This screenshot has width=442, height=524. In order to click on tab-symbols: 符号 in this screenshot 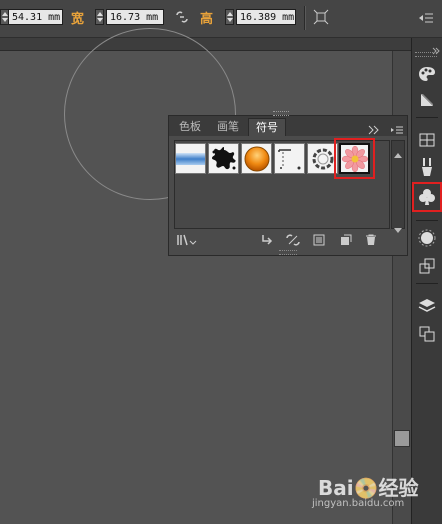, I will do `click(267, 127)`.